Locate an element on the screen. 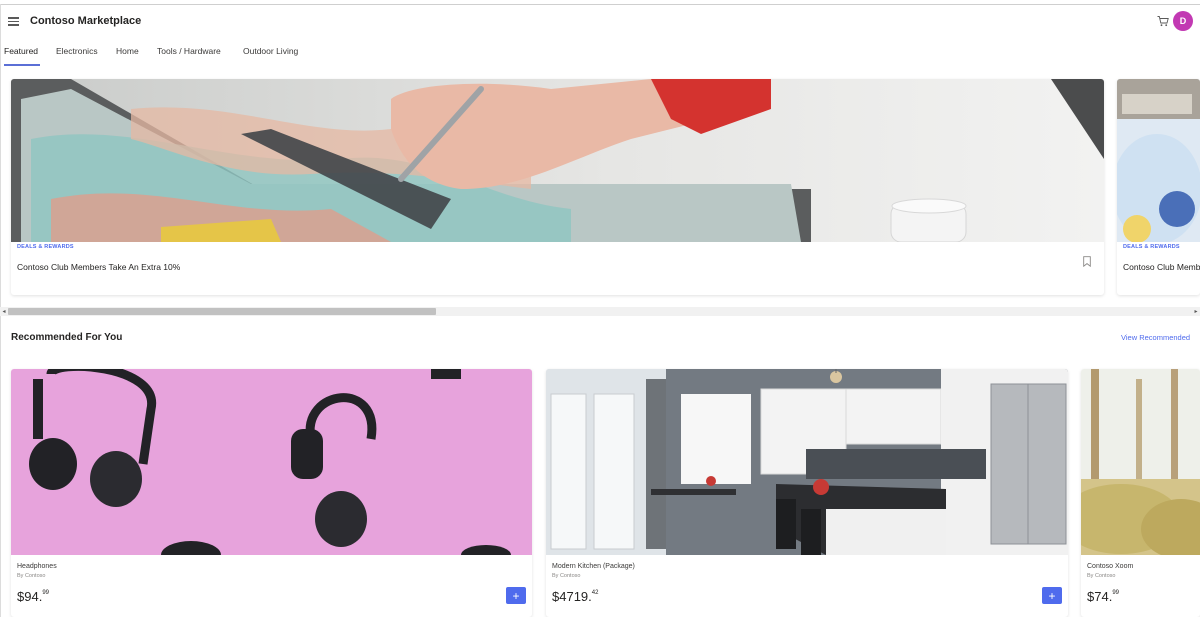 The width and height of the screenshot is (1200, 617). product-name: Modern Kitchen (Package) is located at coordinates (593, 566).